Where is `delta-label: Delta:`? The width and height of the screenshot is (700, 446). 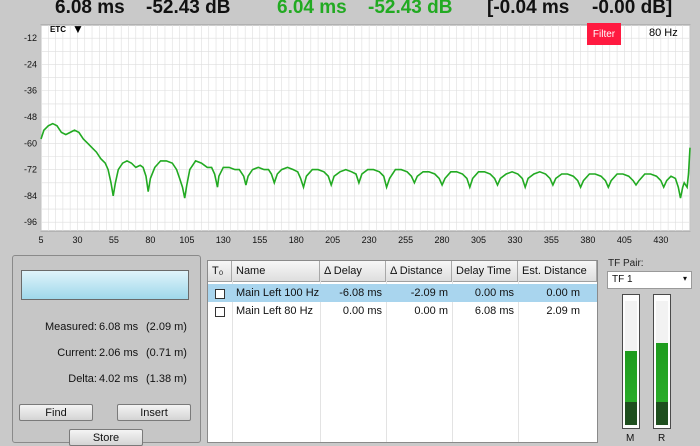
delta-label: Delta: is located at coordinates (82, 379).